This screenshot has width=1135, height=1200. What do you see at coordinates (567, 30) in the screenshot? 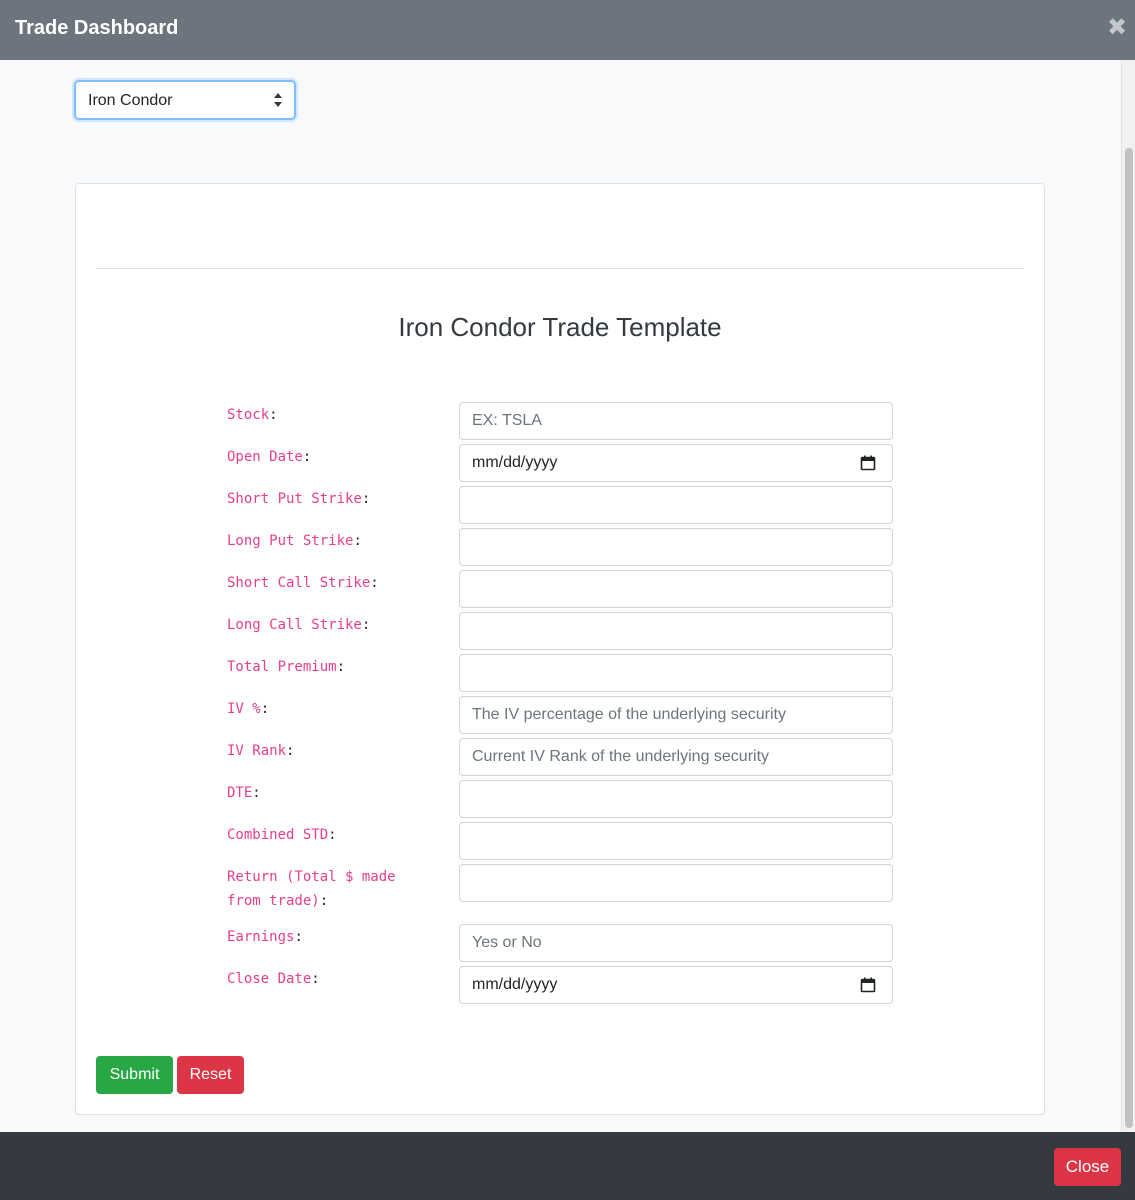
I see `modal-header: Trade Dashboard ✖` at bounding box center [567, 30].